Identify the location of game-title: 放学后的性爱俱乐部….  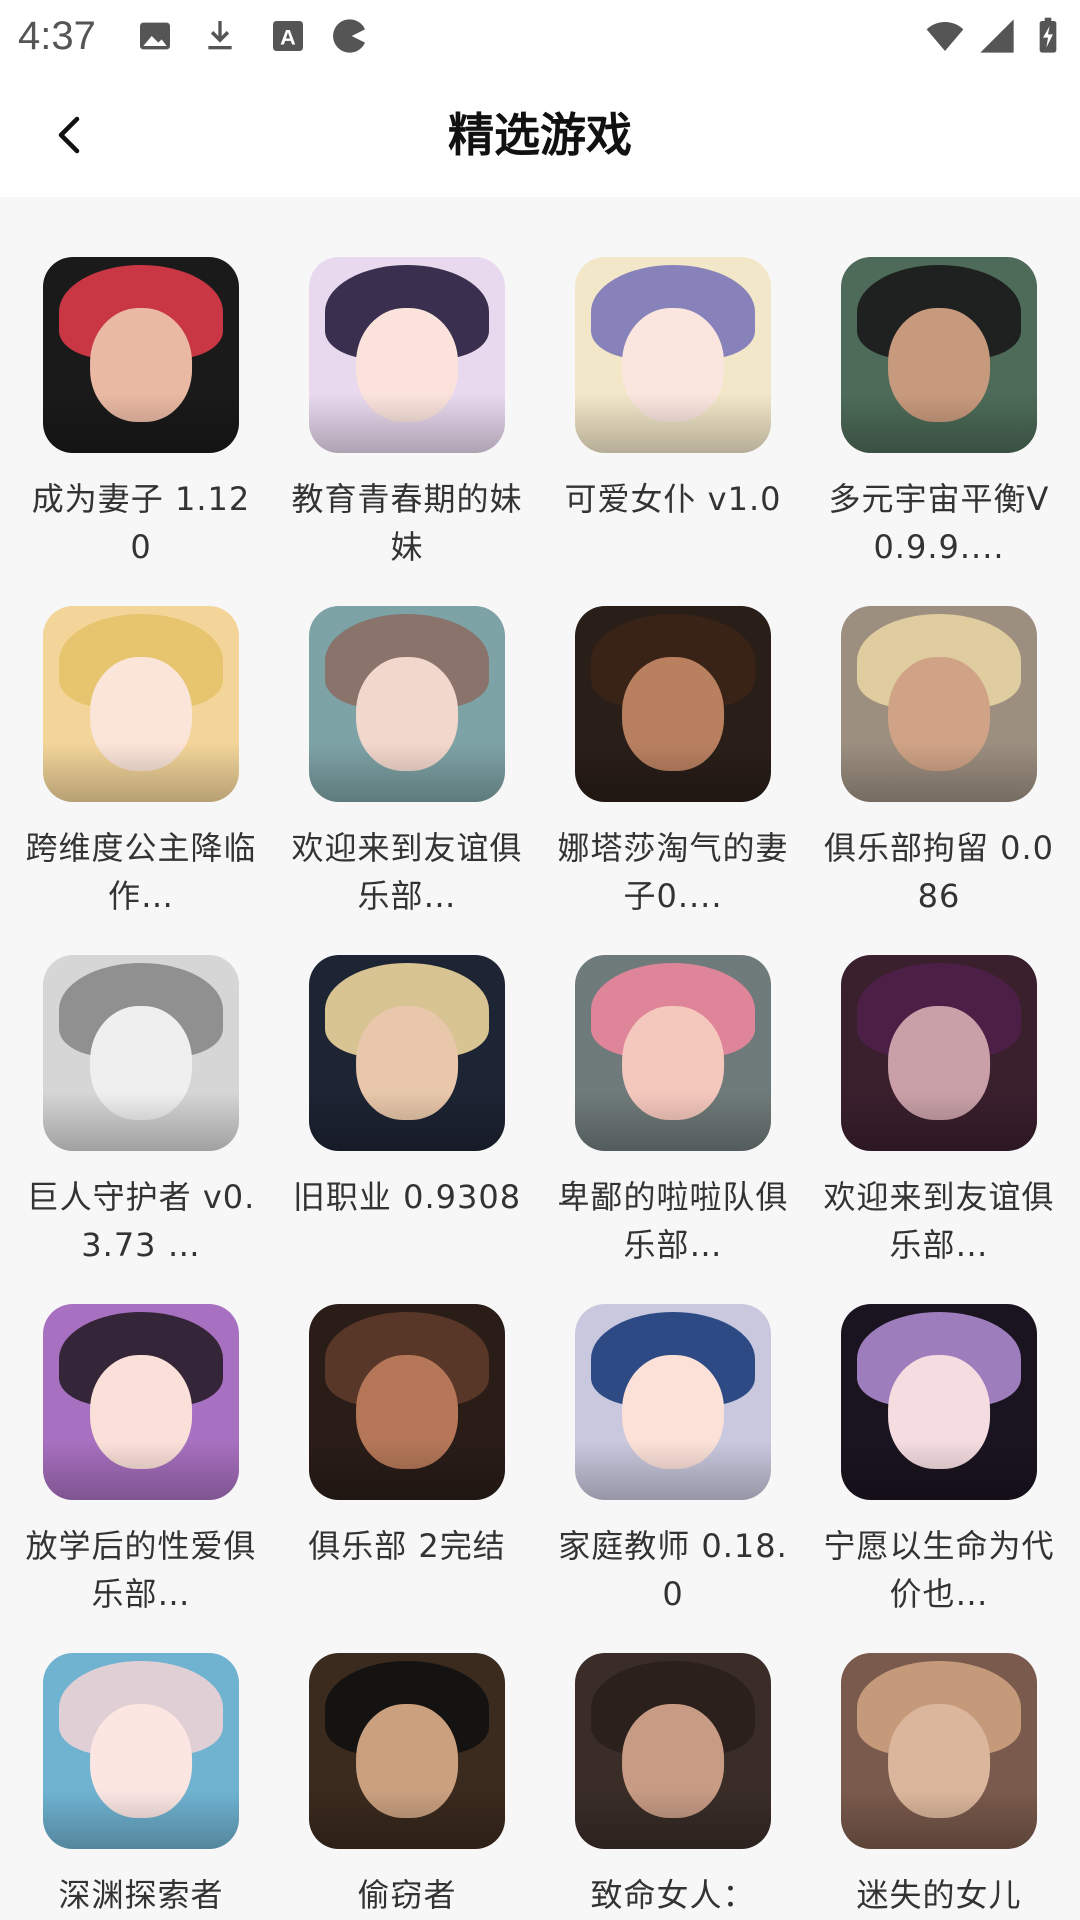
(141, 1570).